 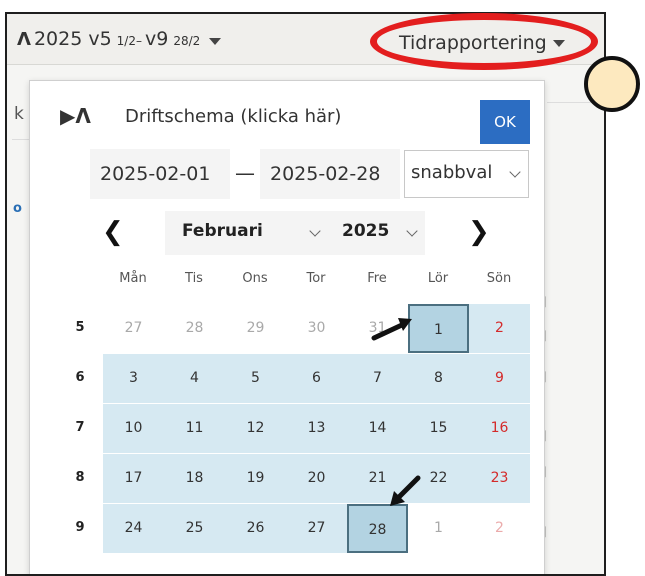 I want to click on day-cell: 3, so click(x=133, y=378).